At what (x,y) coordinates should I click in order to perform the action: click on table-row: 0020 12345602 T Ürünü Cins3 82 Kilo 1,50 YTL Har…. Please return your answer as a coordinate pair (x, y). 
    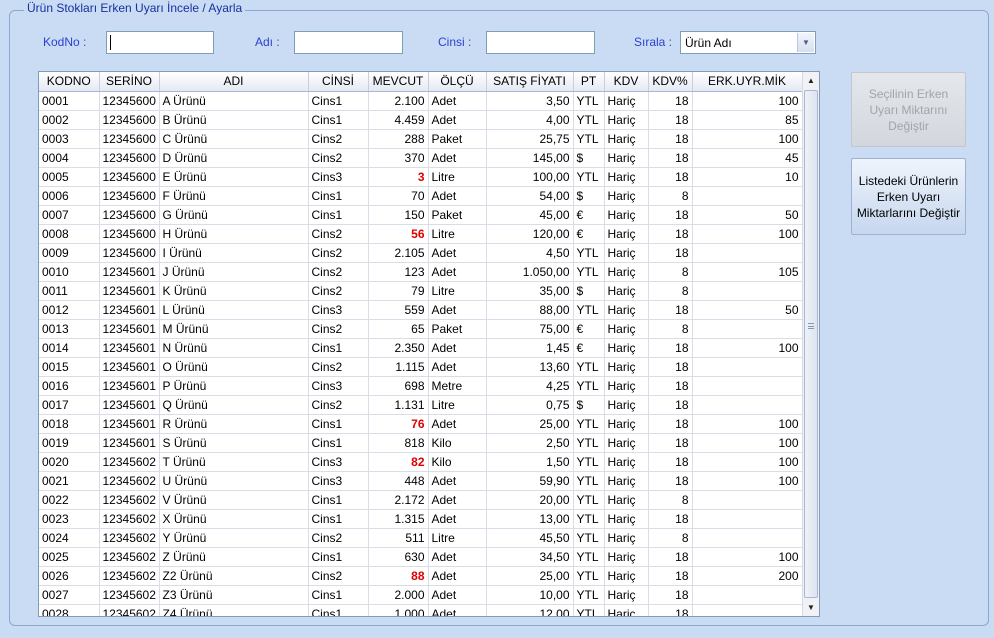
    Looking at the image, I should click on (421, 462).